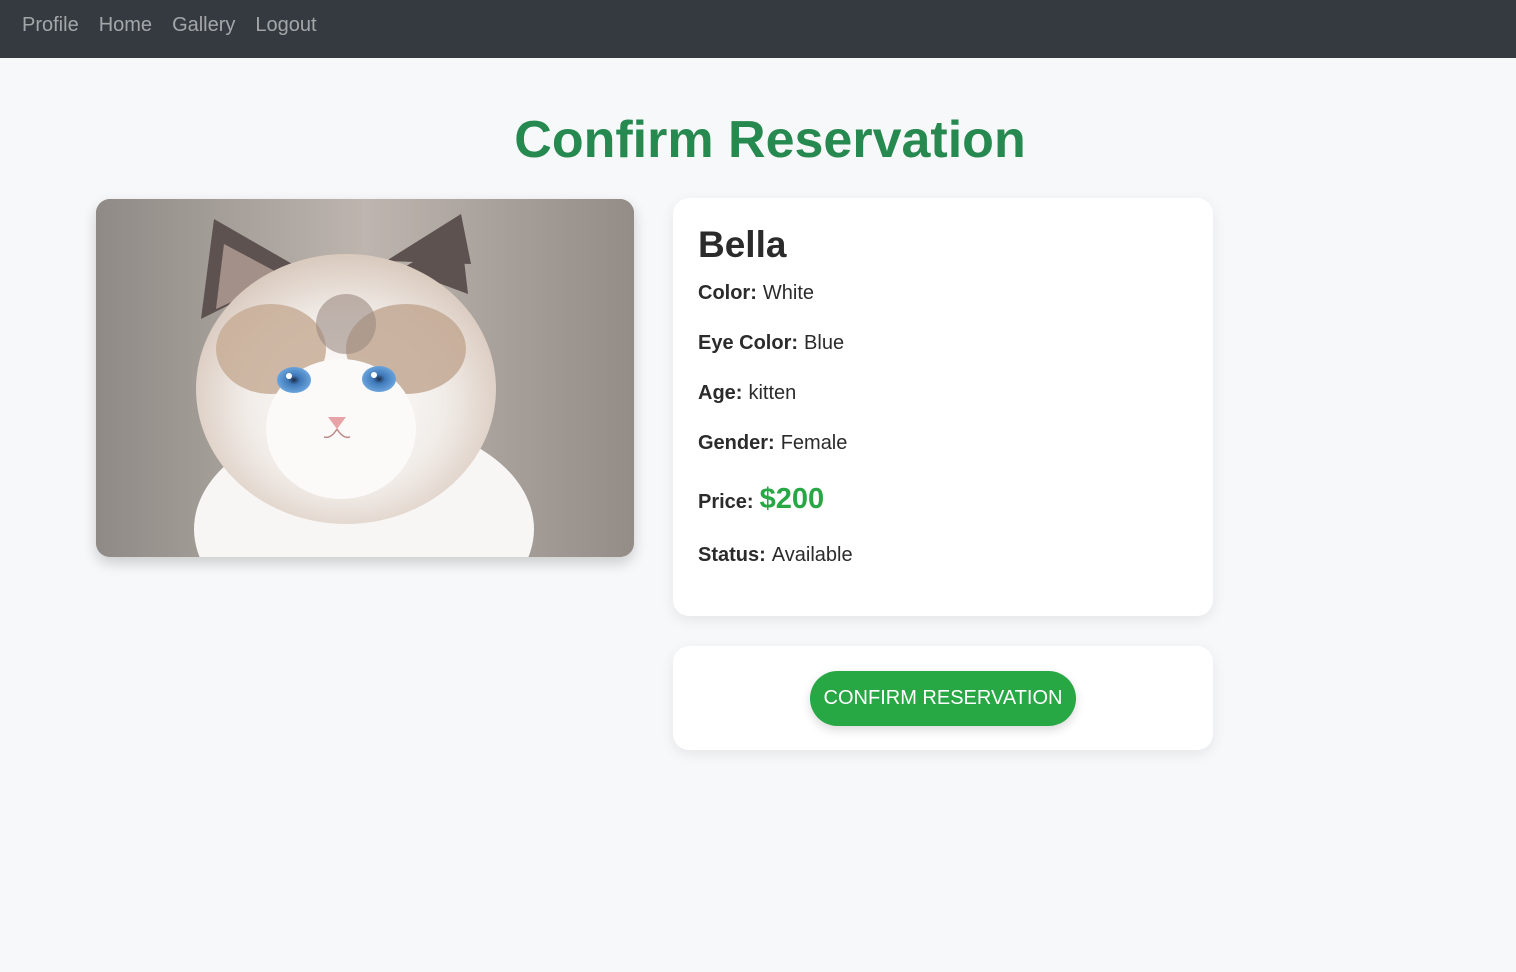 Image resolution: width=1516 pixels, height=972 pixels. Describe the element at coordinates (758, 29) in the screenshot. I see `top-navbar: Profile Home Gallery Logout` at that location.